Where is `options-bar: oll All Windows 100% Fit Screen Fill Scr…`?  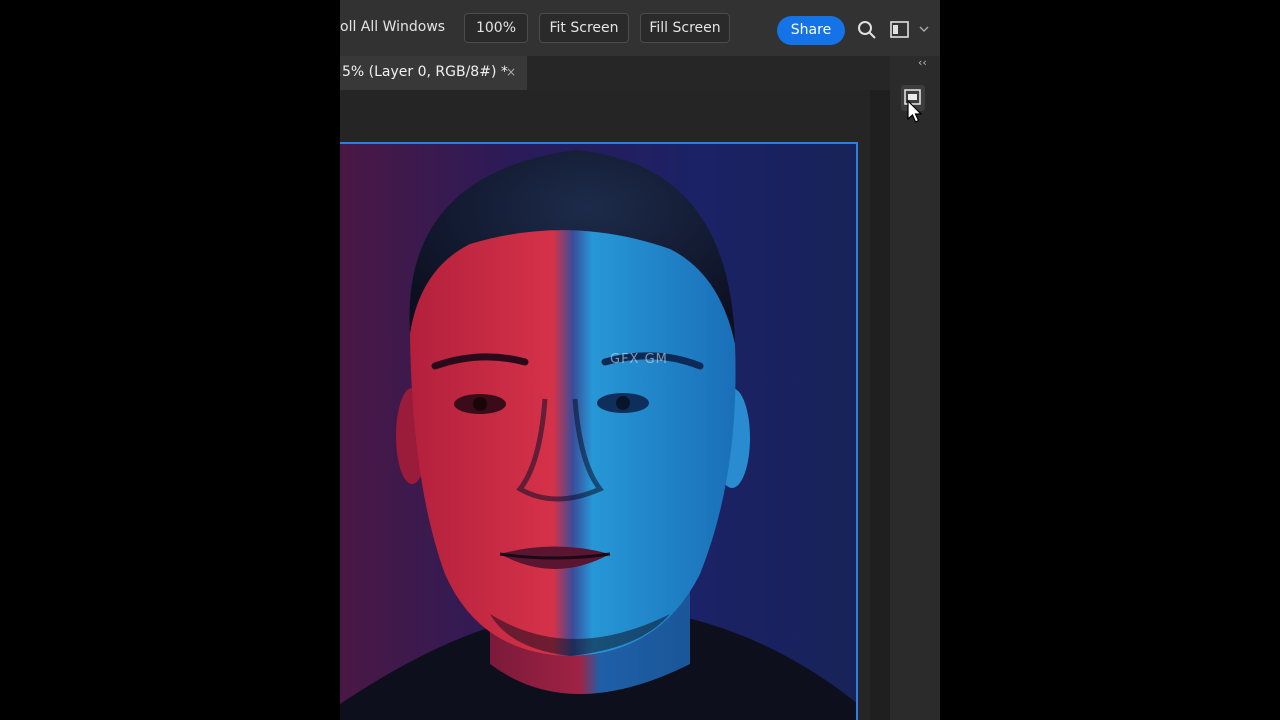 options-bar: oll All Windows 100% Fit Screen Fill Scr… is located at coordinates (640, 28).